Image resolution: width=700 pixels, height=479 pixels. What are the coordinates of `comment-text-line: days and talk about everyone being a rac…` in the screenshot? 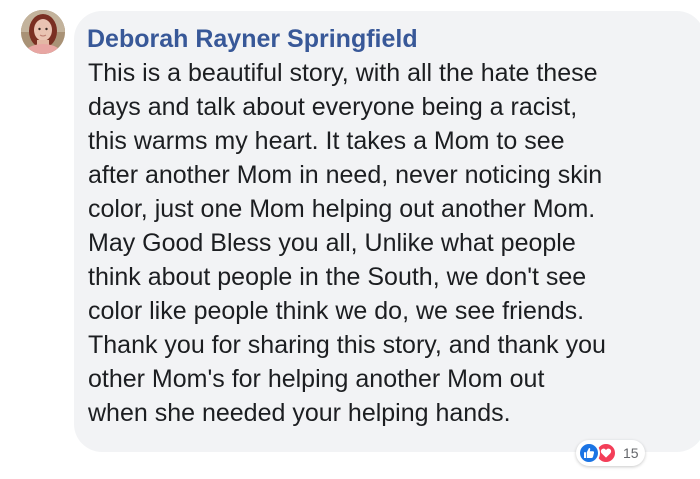 It's located at (333, 107).